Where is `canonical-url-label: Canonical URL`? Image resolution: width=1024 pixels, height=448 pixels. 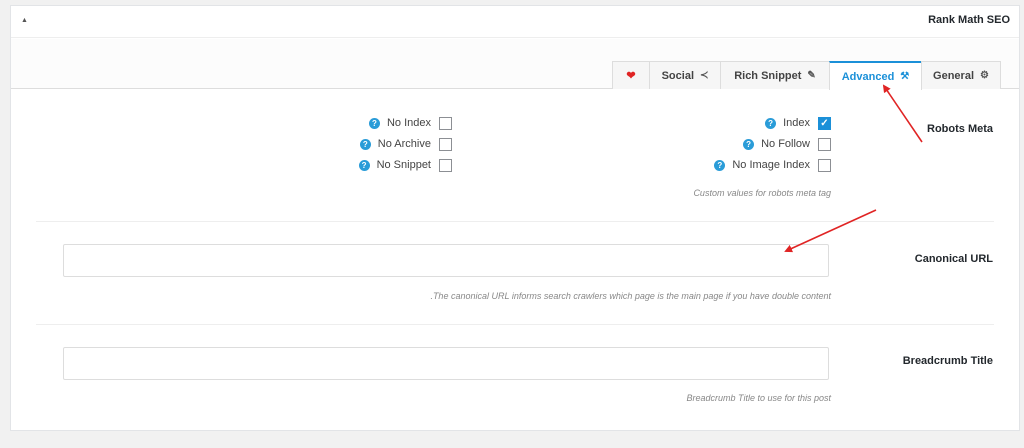 canonical-url-label: Canonical URL is located at coordinates (953, 259).